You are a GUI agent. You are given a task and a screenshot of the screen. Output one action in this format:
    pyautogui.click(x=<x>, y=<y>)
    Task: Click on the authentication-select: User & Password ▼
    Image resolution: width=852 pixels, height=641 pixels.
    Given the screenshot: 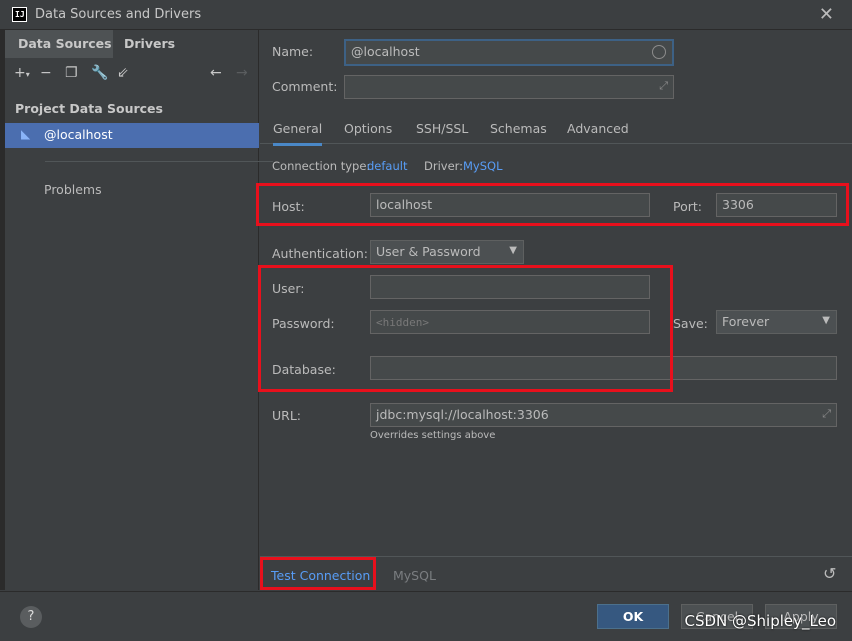 What is the action you would take?
    pyautogui.click(x=447, y=252)
    